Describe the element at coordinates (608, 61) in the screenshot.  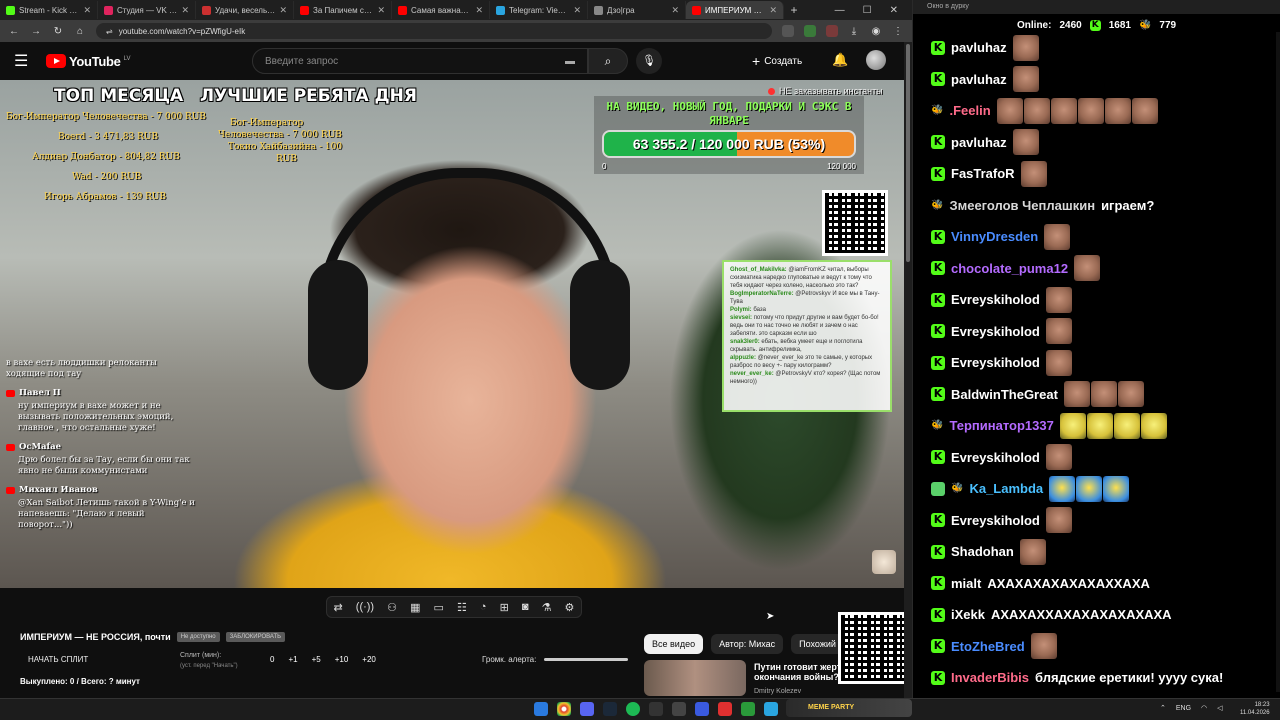
I see `search-button: ⌕` at that location.